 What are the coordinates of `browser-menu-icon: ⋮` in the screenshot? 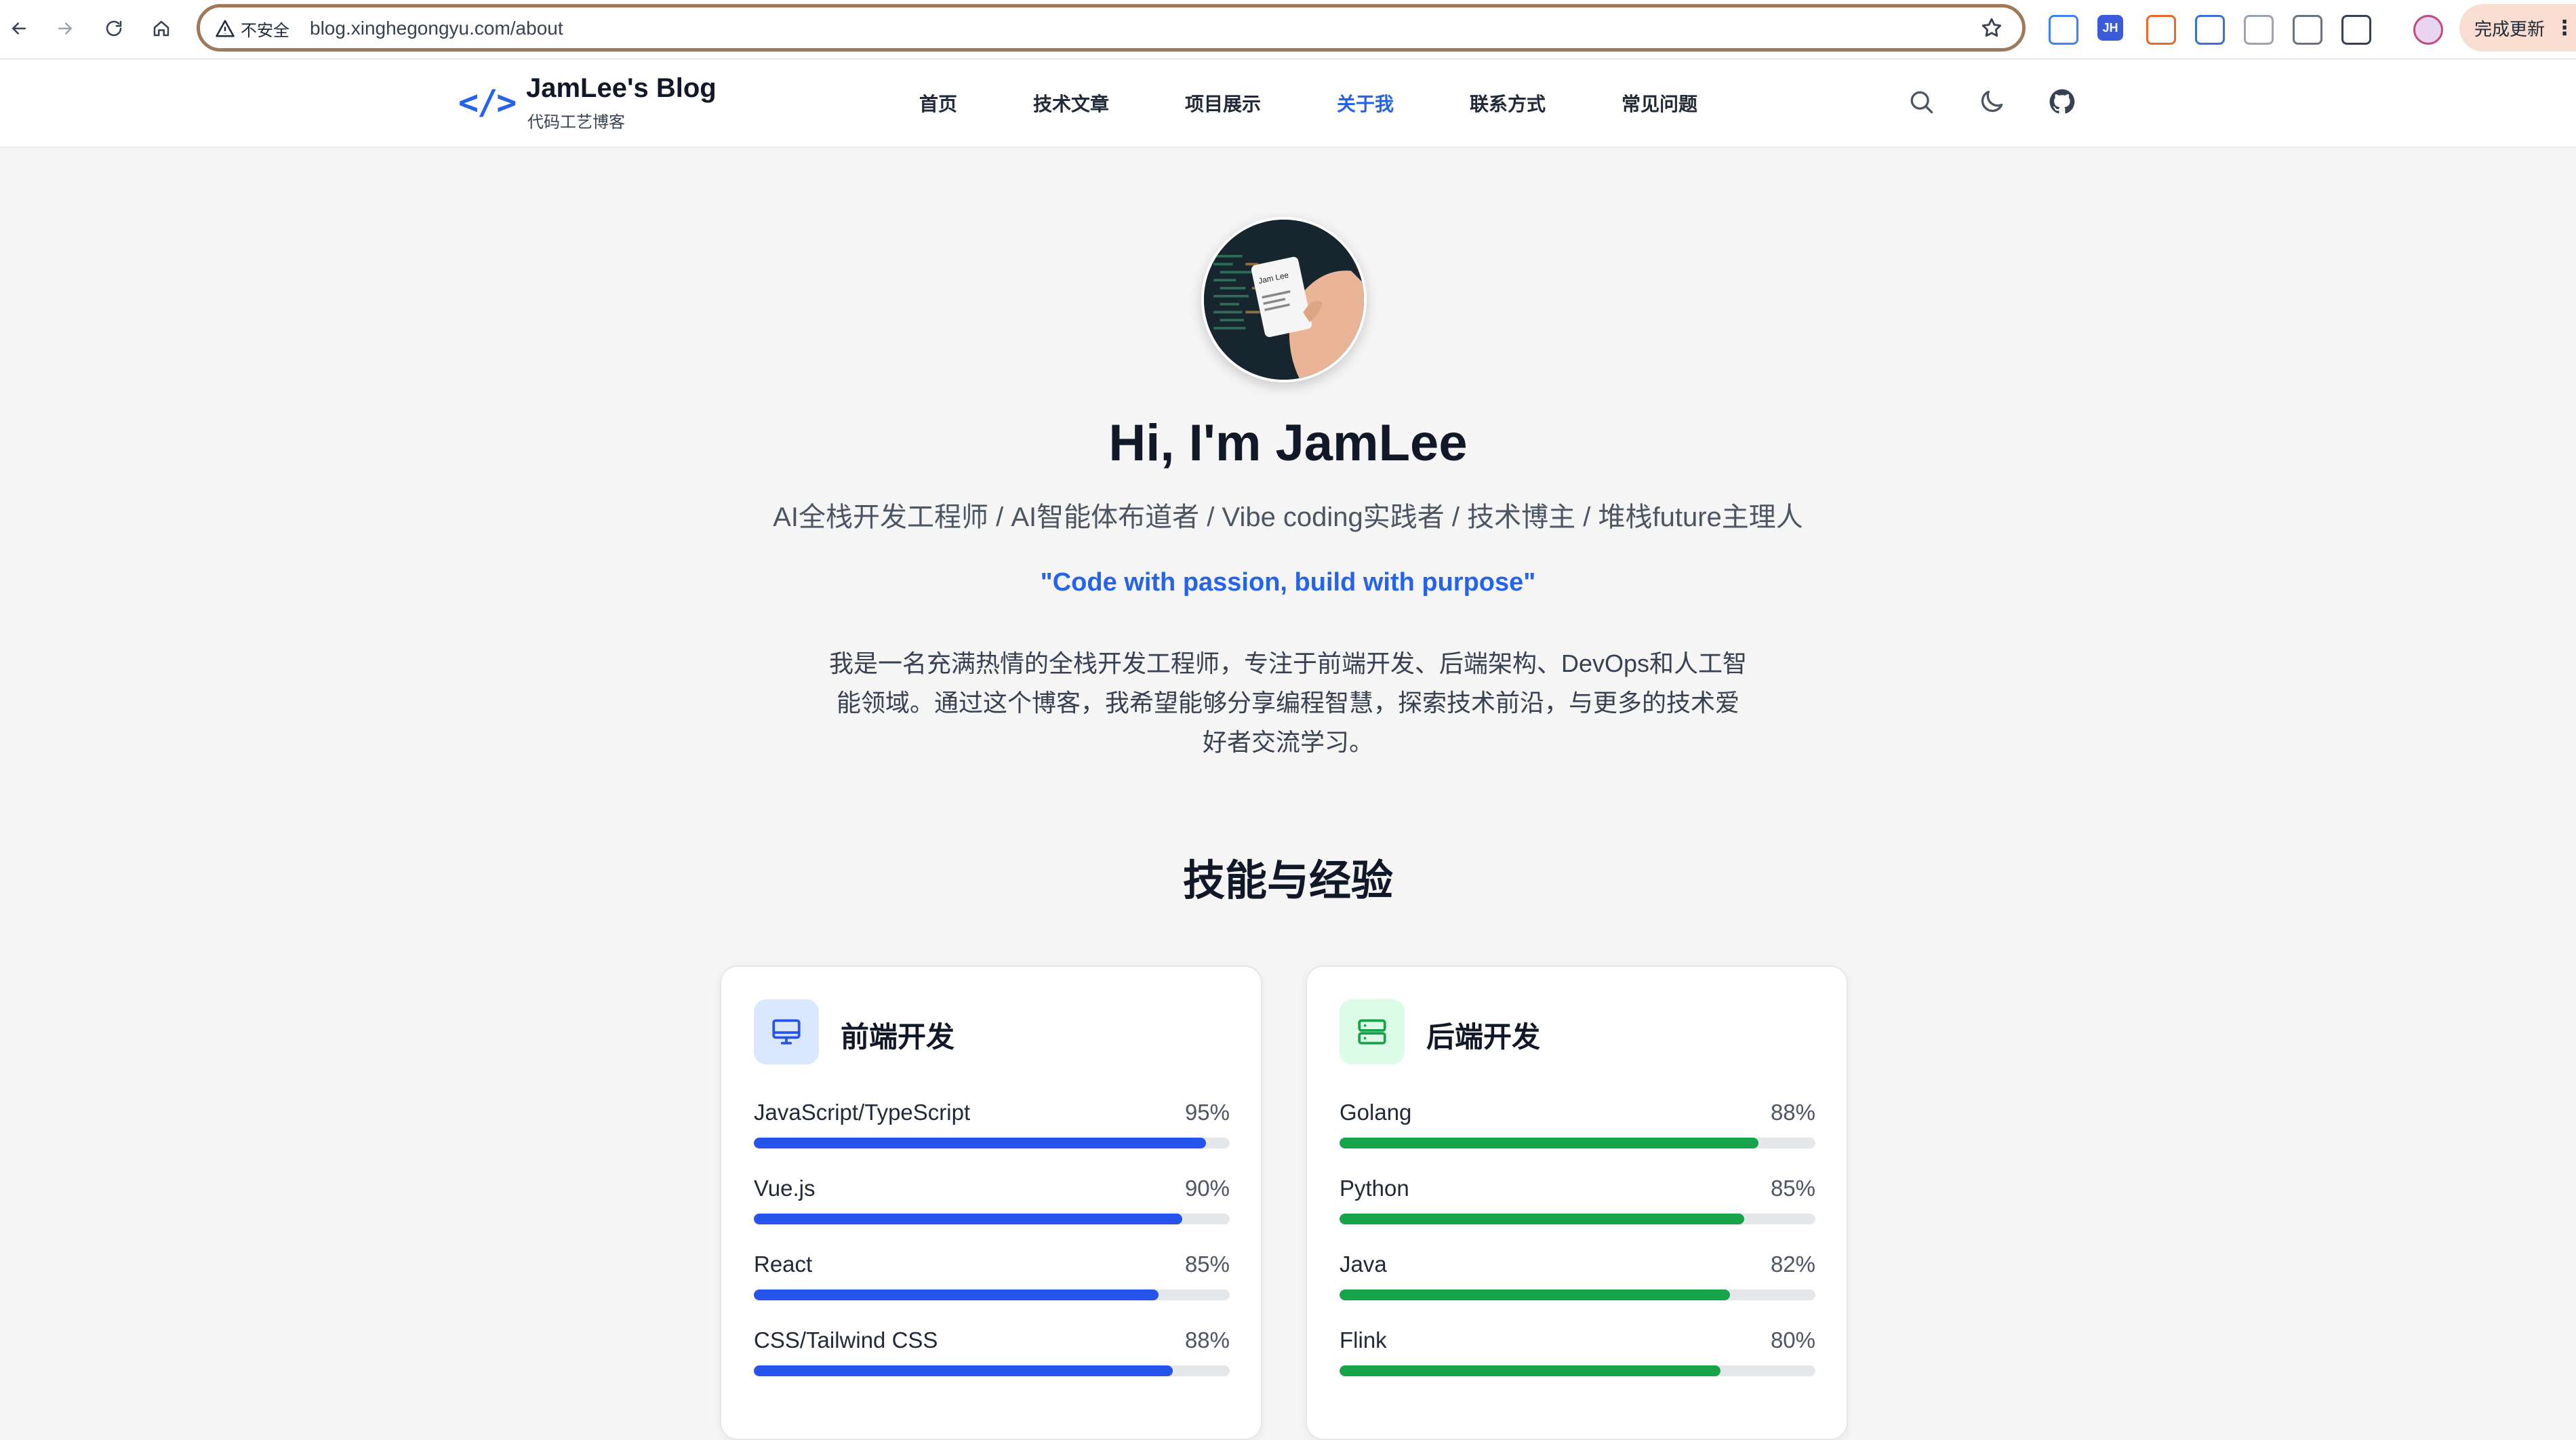 It's located at (2564, 28).